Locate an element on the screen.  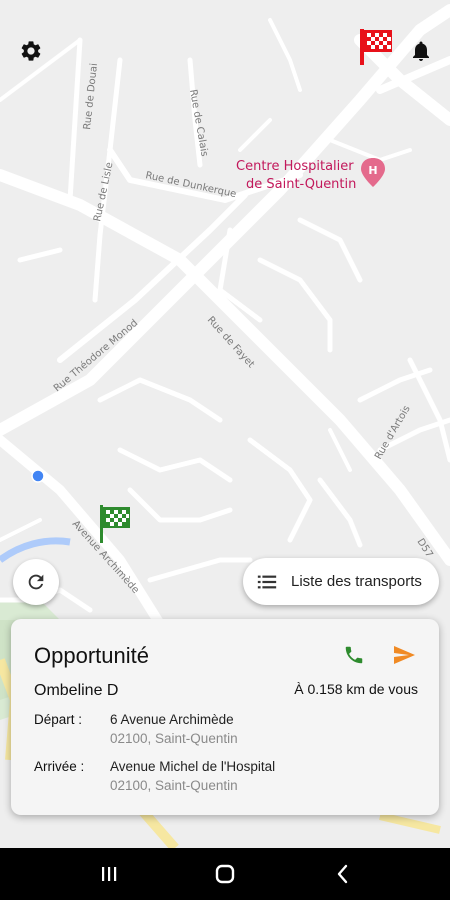
back-icon is located at coordinates (343, 874).